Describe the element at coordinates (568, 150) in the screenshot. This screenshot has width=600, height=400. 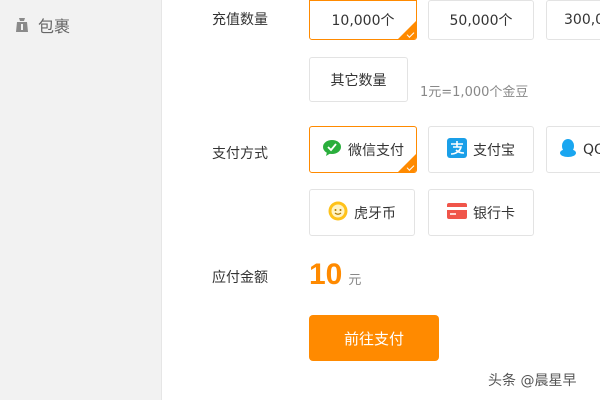
I see `qq-icon` at that location.